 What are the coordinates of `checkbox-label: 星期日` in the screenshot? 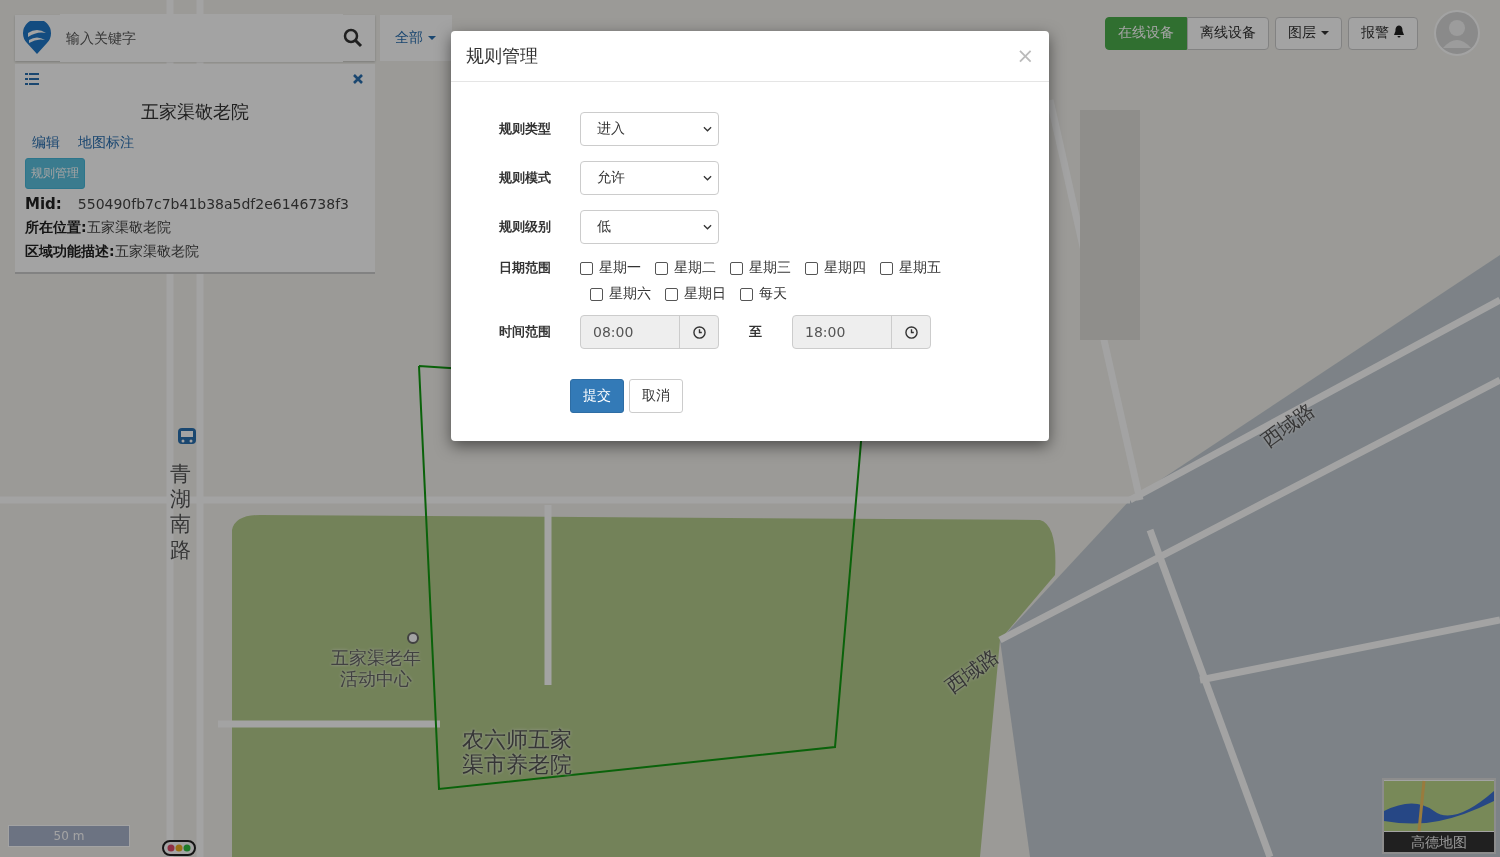 It's located at (705, 294).